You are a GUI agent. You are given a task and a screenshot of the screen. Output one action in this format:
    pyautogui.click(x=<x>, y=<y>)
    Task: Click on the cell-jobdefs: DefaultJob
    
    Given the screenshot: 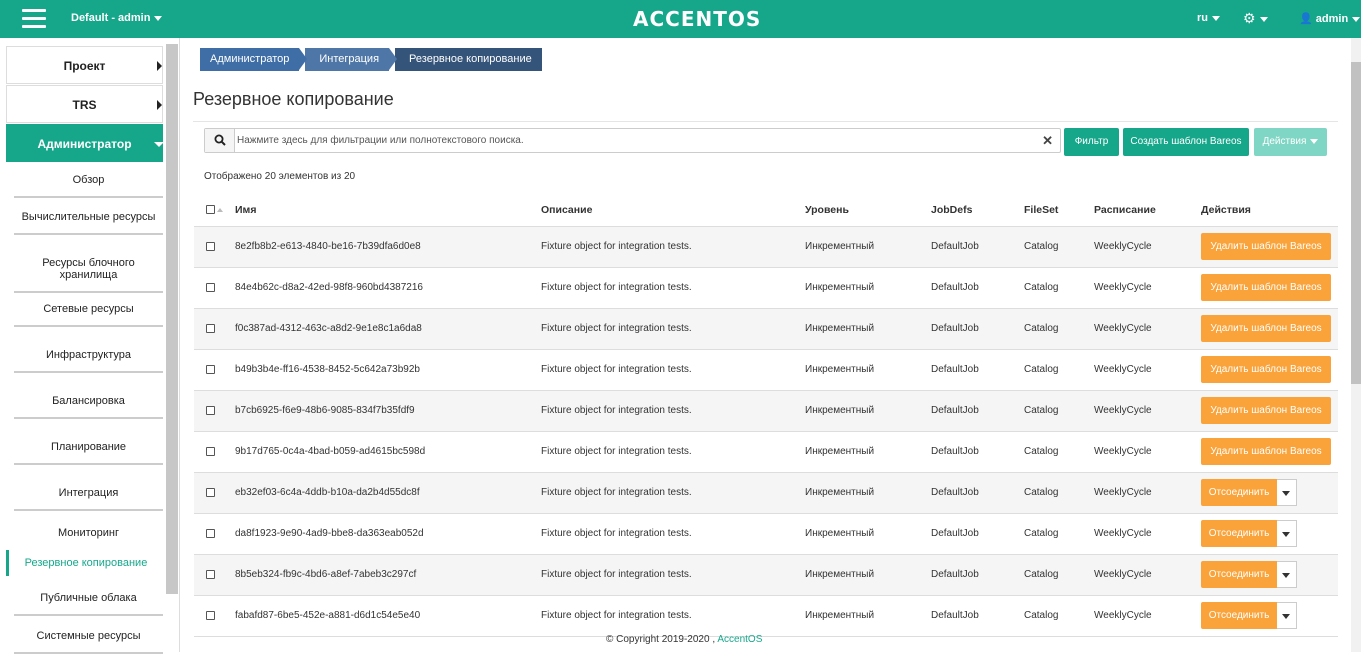 What is the action you would take?
    pyautogui.click(x=977, y=370)
    